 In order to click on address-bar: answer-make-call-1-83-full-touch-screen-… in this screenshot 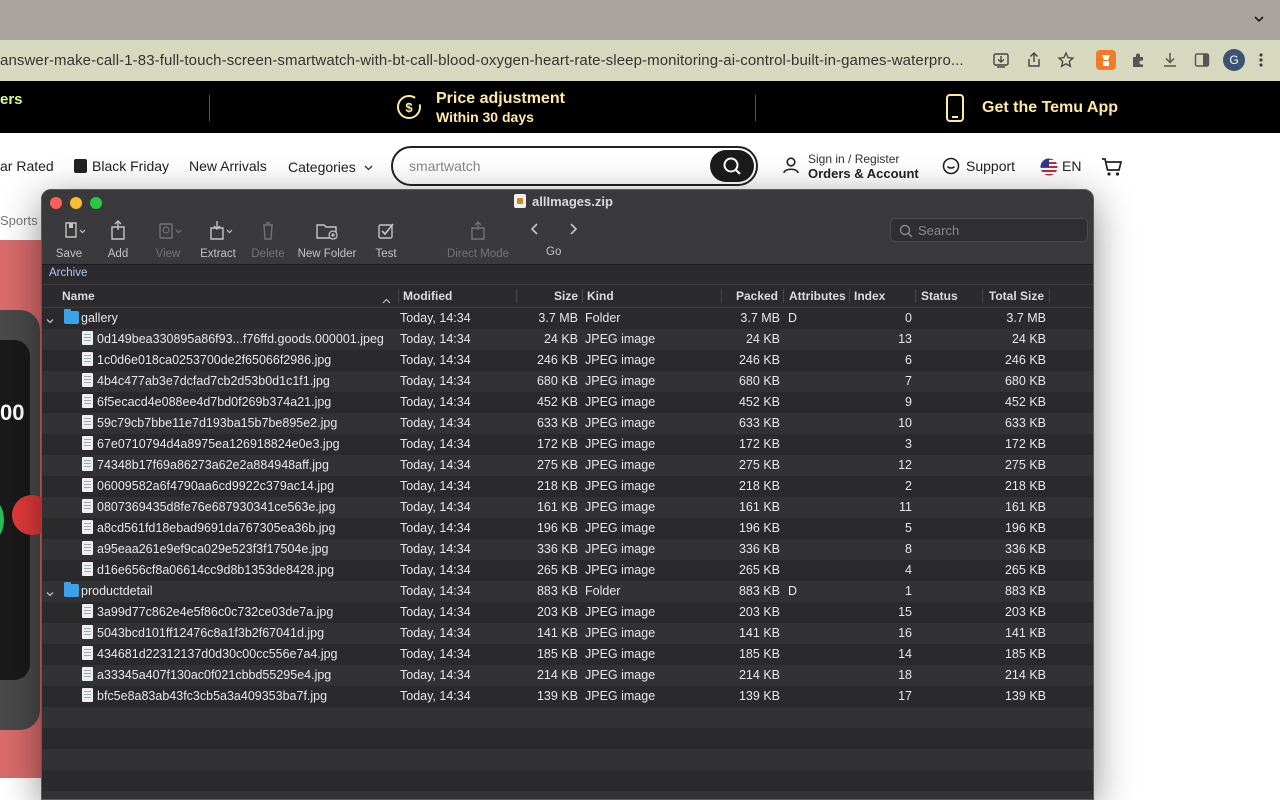, I will do `click(545, 60)`.